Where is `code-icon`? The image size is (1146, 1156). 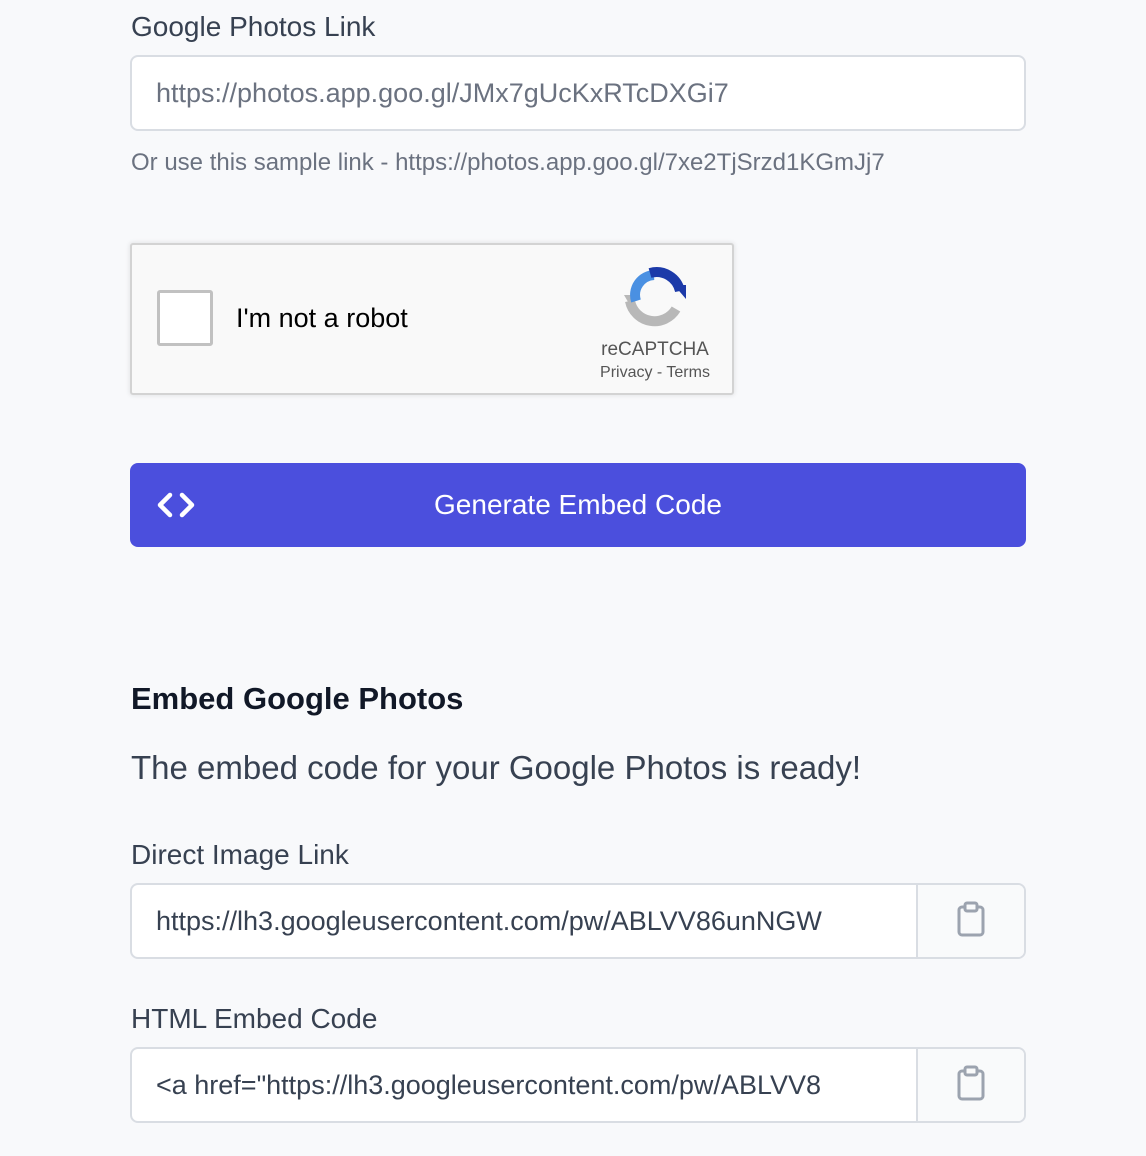
code-icon is located at coordinates (176, 505).